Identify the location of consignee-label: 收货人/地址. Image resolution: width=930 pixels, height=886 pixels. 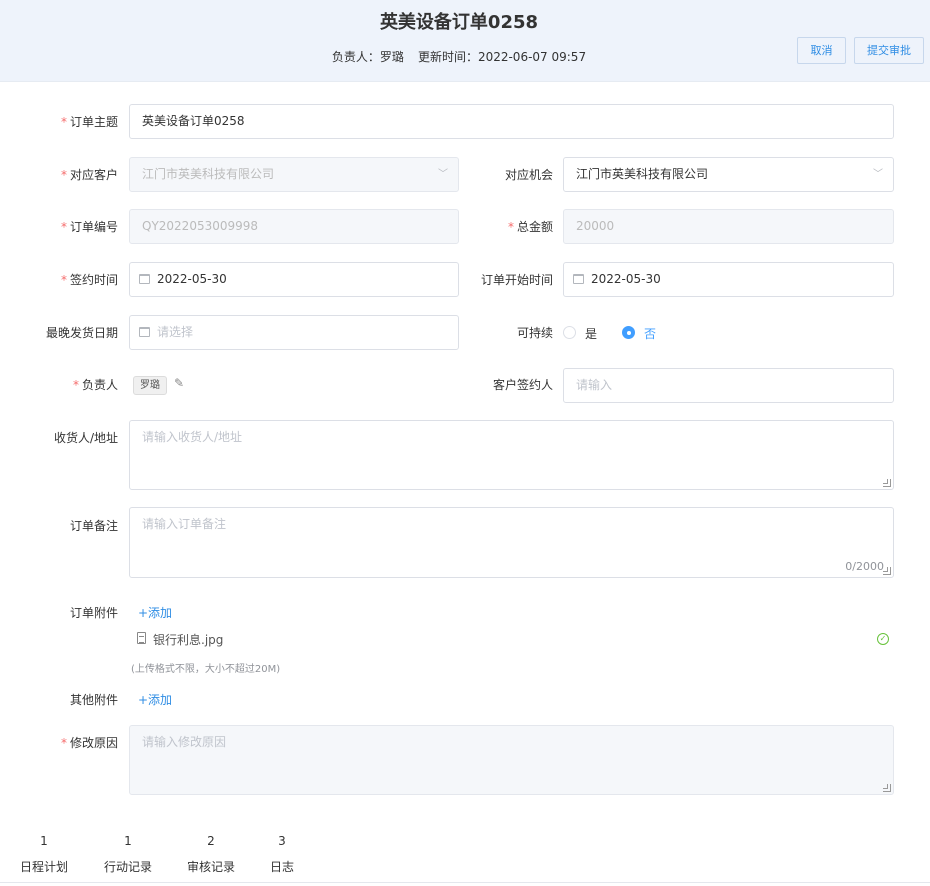
(85, 438).